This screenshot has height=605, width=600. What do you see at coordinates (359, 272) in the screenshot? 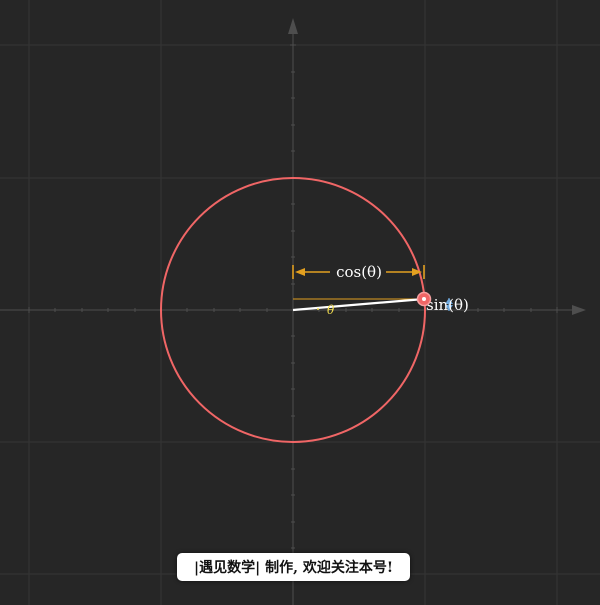
I see `cos-label: cos(θ)` at bounding box center [359, 272].